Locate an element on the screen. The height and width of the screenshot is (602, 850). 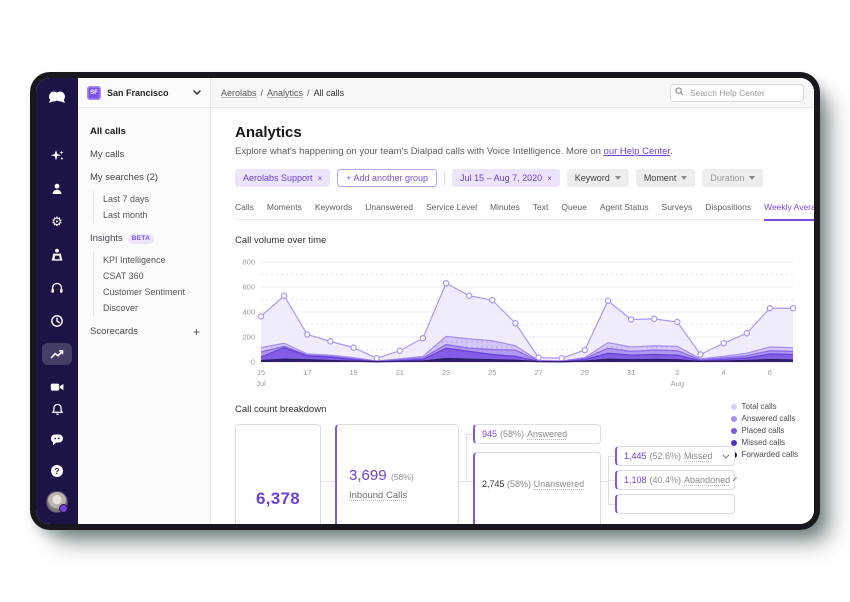
office-selector: SF San Francisco is located at coordinates (144, 93).